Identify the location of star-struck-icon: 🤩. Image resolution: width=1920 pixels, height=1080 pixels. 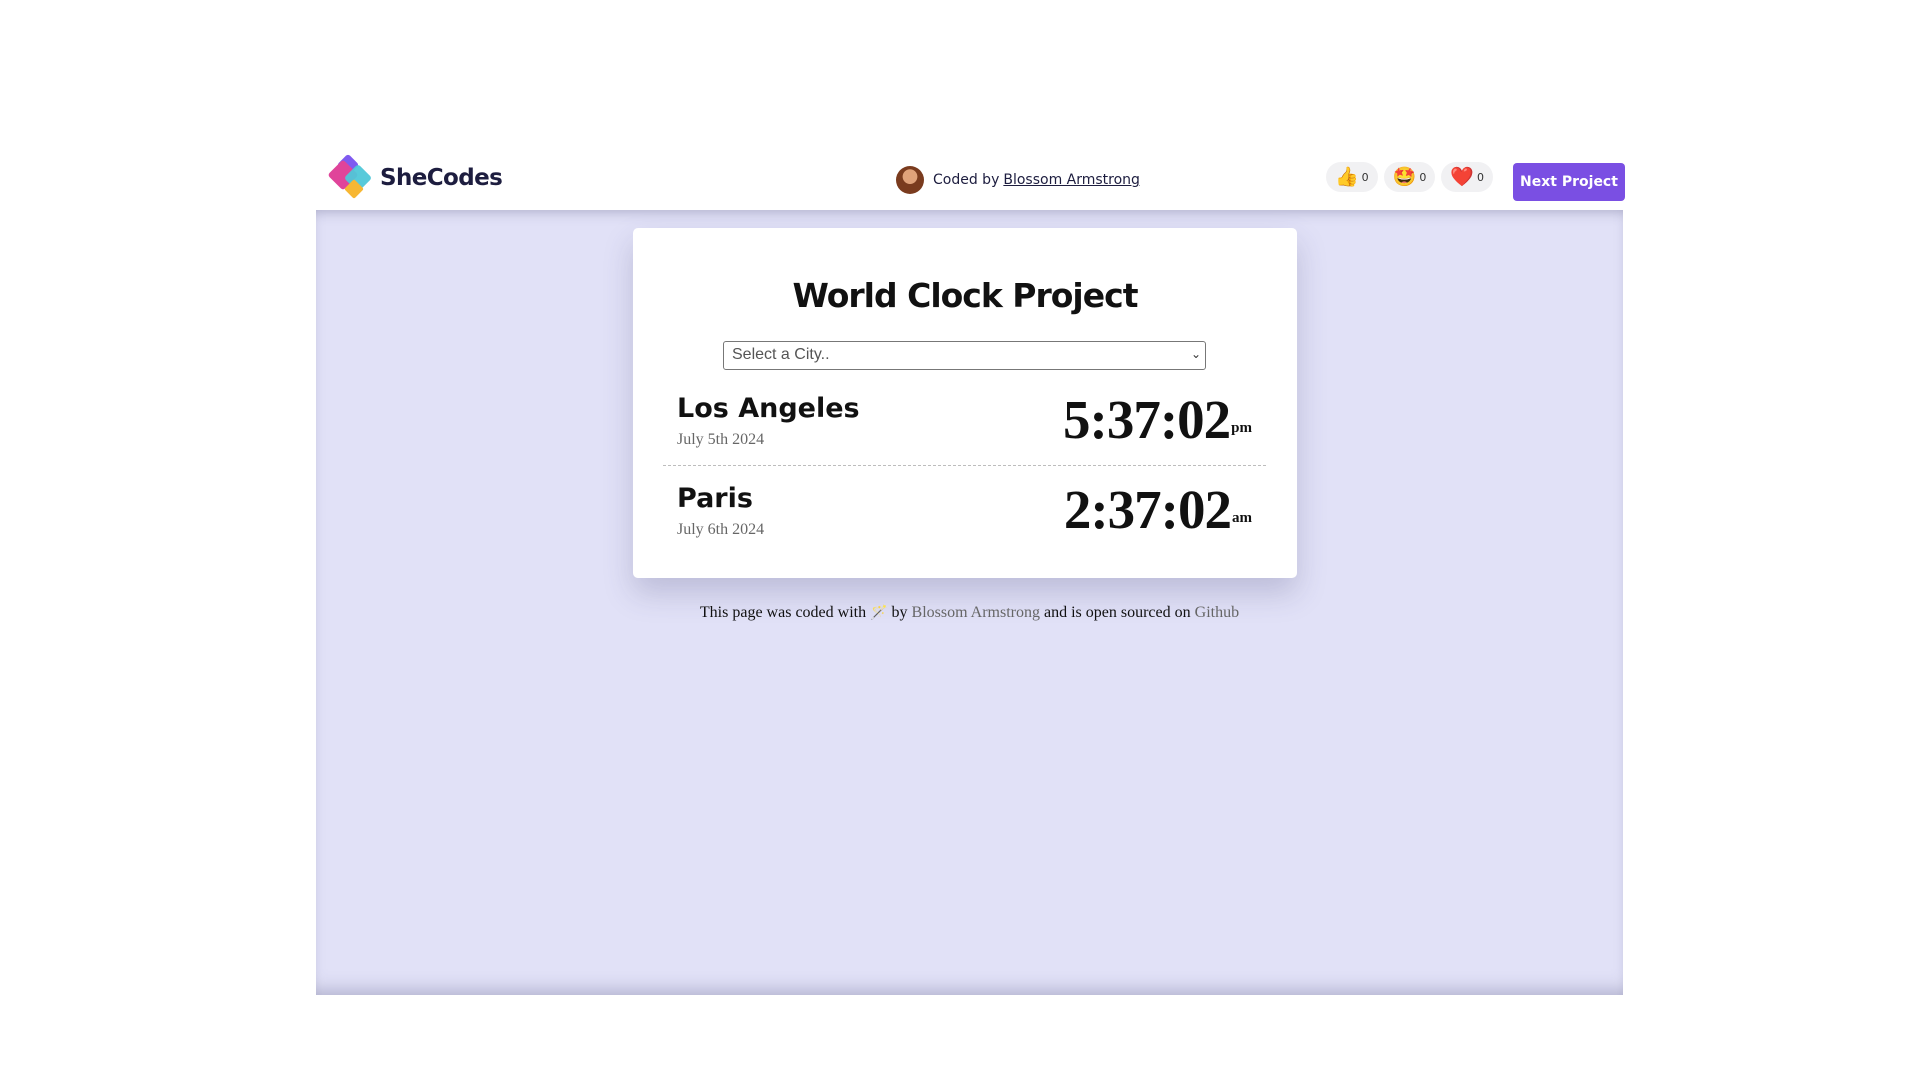
(1404, 176).